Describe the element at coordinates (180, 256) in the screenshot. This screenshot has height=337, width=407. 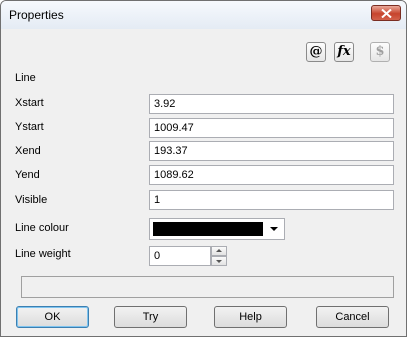
I see `line-weight-input` at that location.